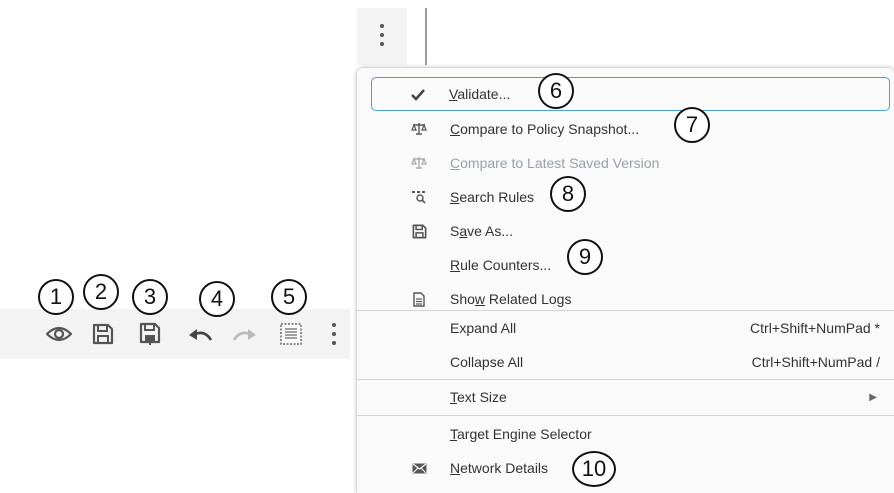 This screenshot has height=493, width=894. I want to click on select-all-button, so click(291, 334).